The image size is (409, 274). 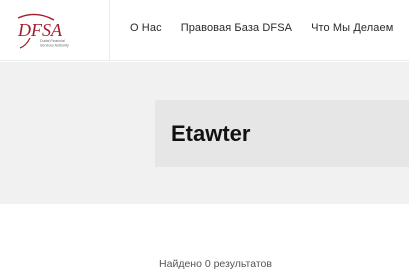 I want to click on search-results-count: Найдено 0 результатов, so click(x=215, y=264).